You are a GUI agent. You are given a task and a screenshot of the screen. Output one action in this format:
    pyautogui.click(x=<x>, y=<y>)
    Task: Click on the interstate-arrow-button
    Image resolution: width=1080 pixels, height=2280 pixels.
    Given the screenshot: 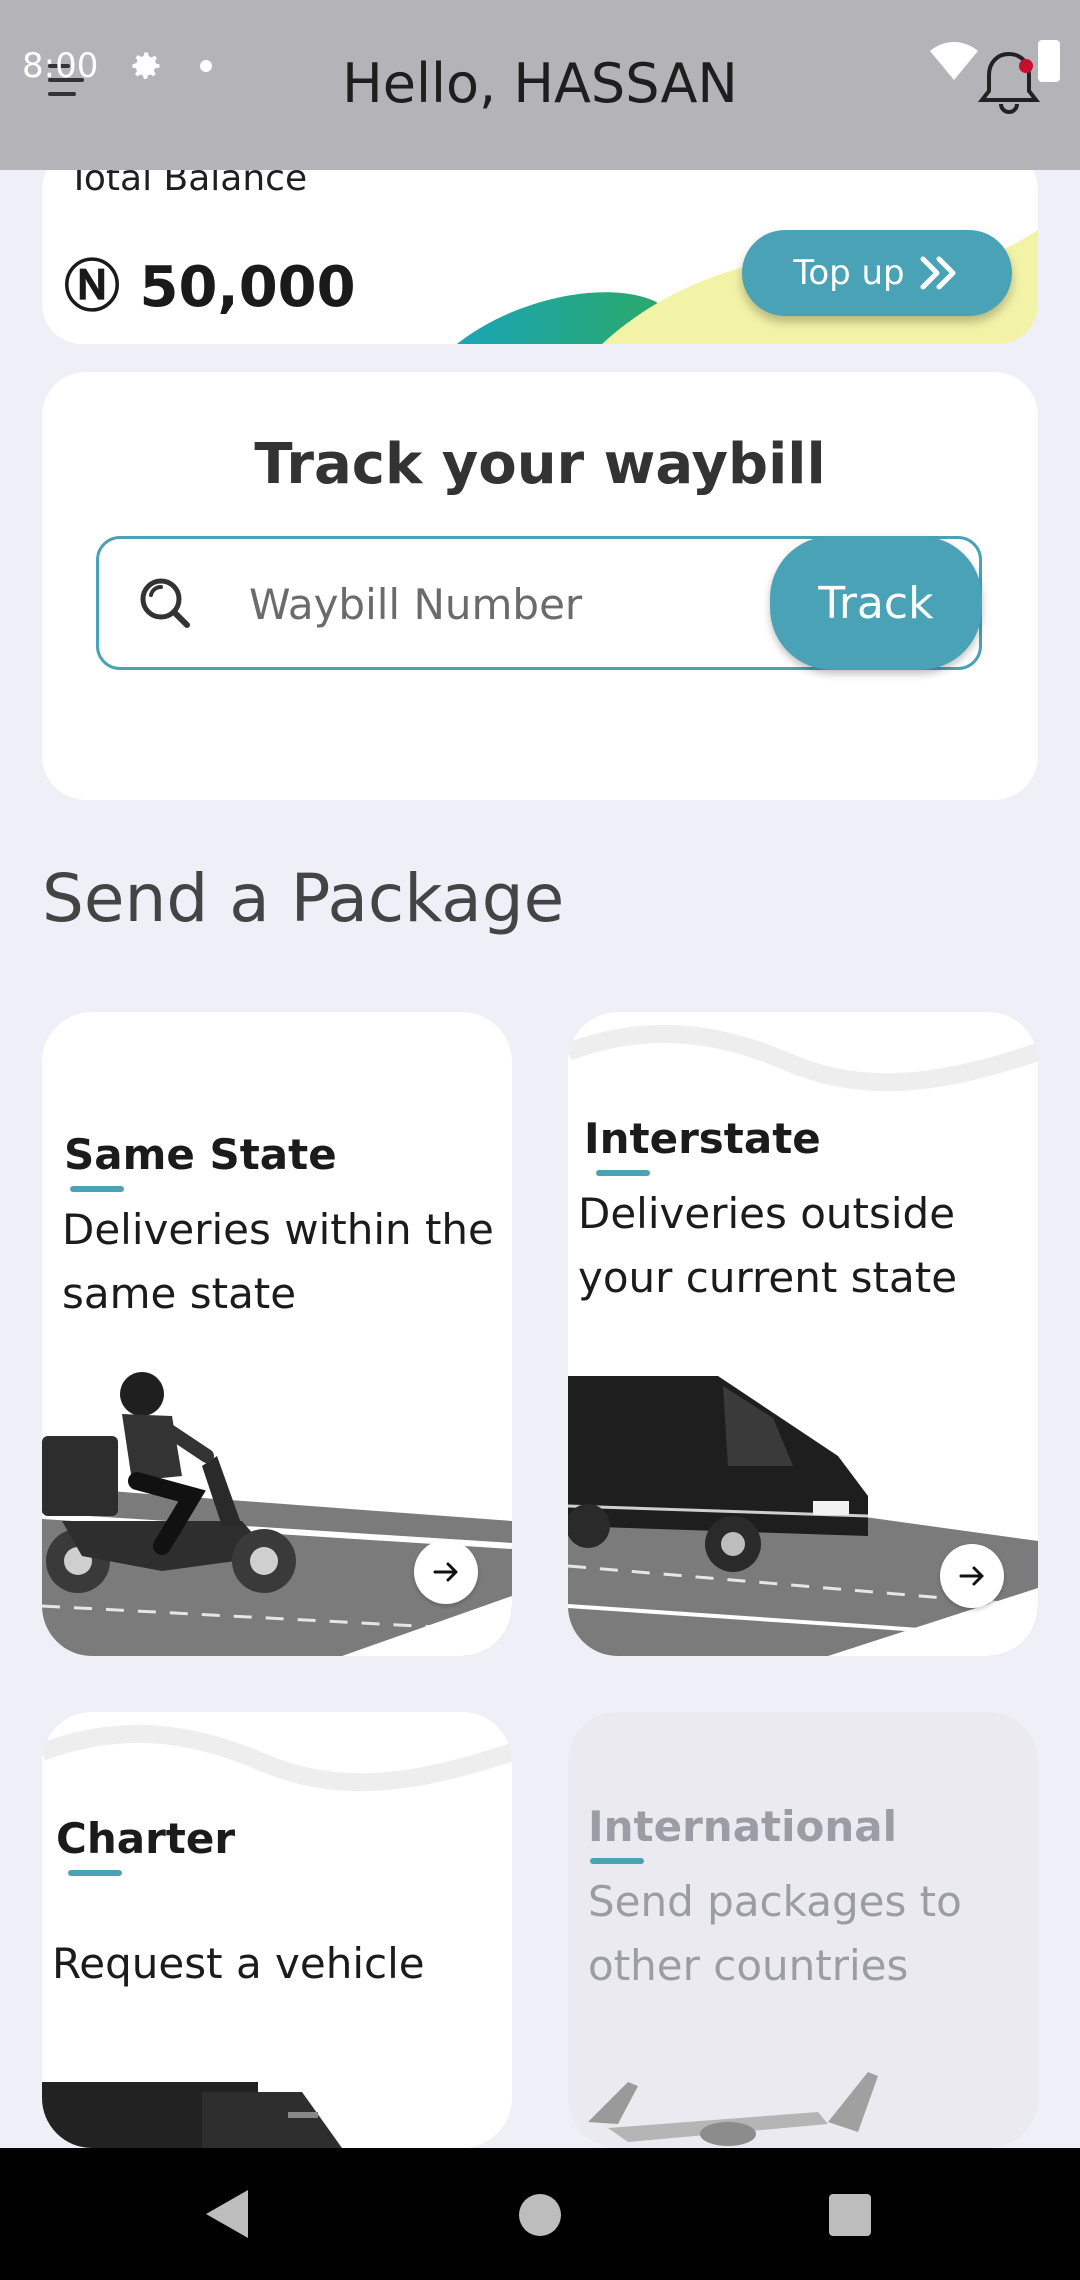 What is the action you would take?
    pyautogui.click(x=972, y=1576)
    